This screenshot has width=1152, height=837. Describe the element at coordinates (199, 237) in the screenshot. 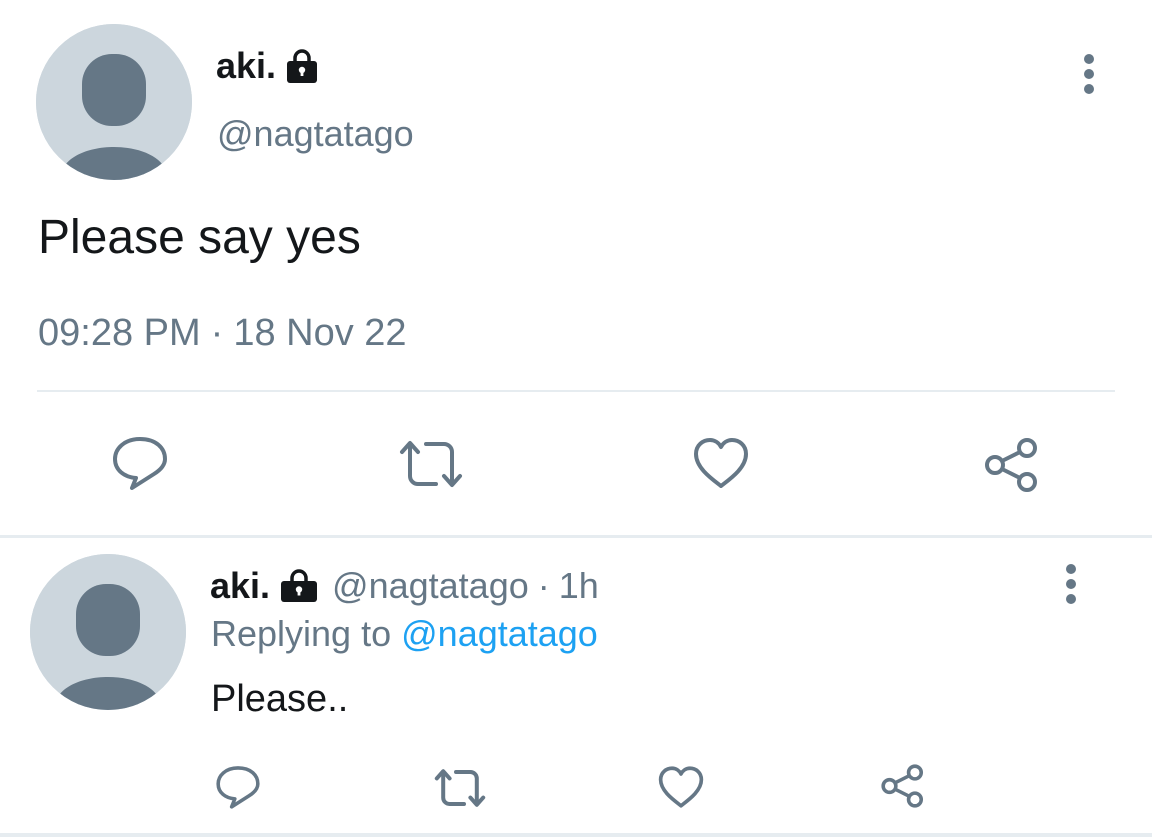

I see `main-tweet-text: Please say yes` at that location.